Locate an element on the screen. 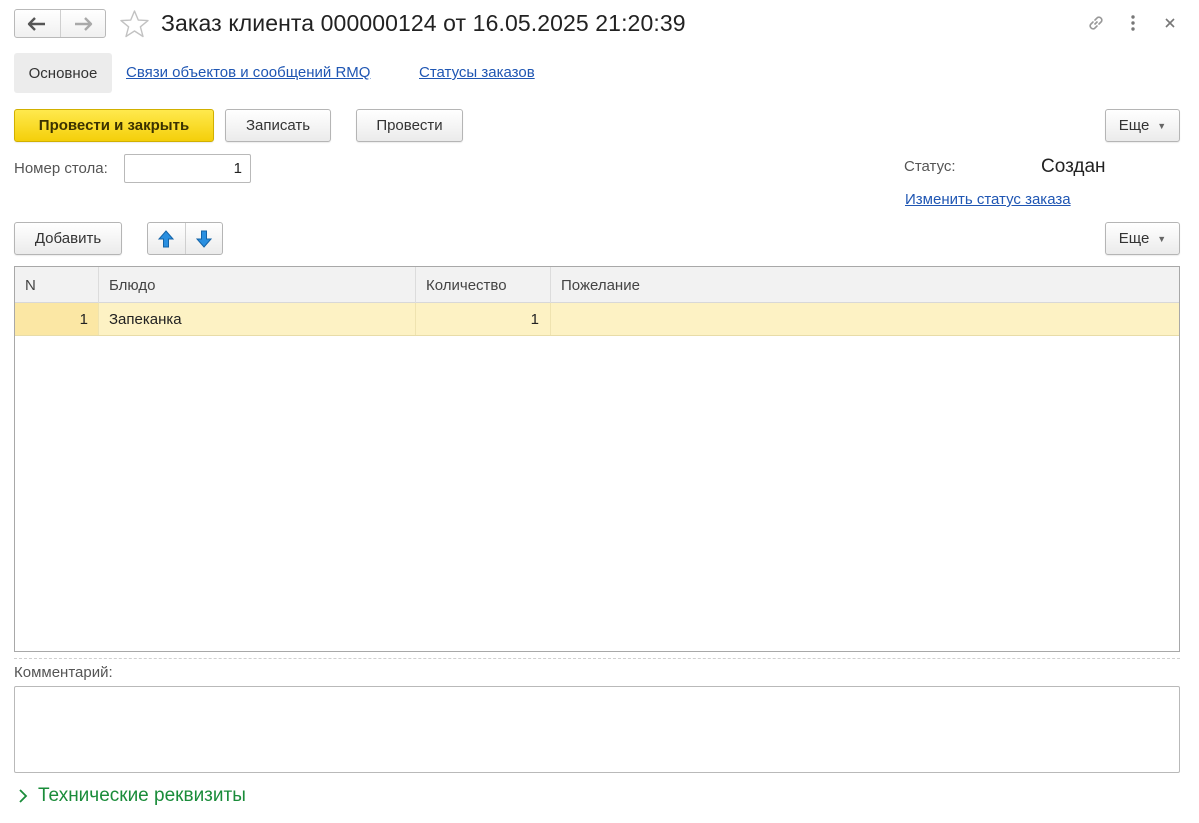  more-button-label: Еще is located at coordinates (1134, 125).